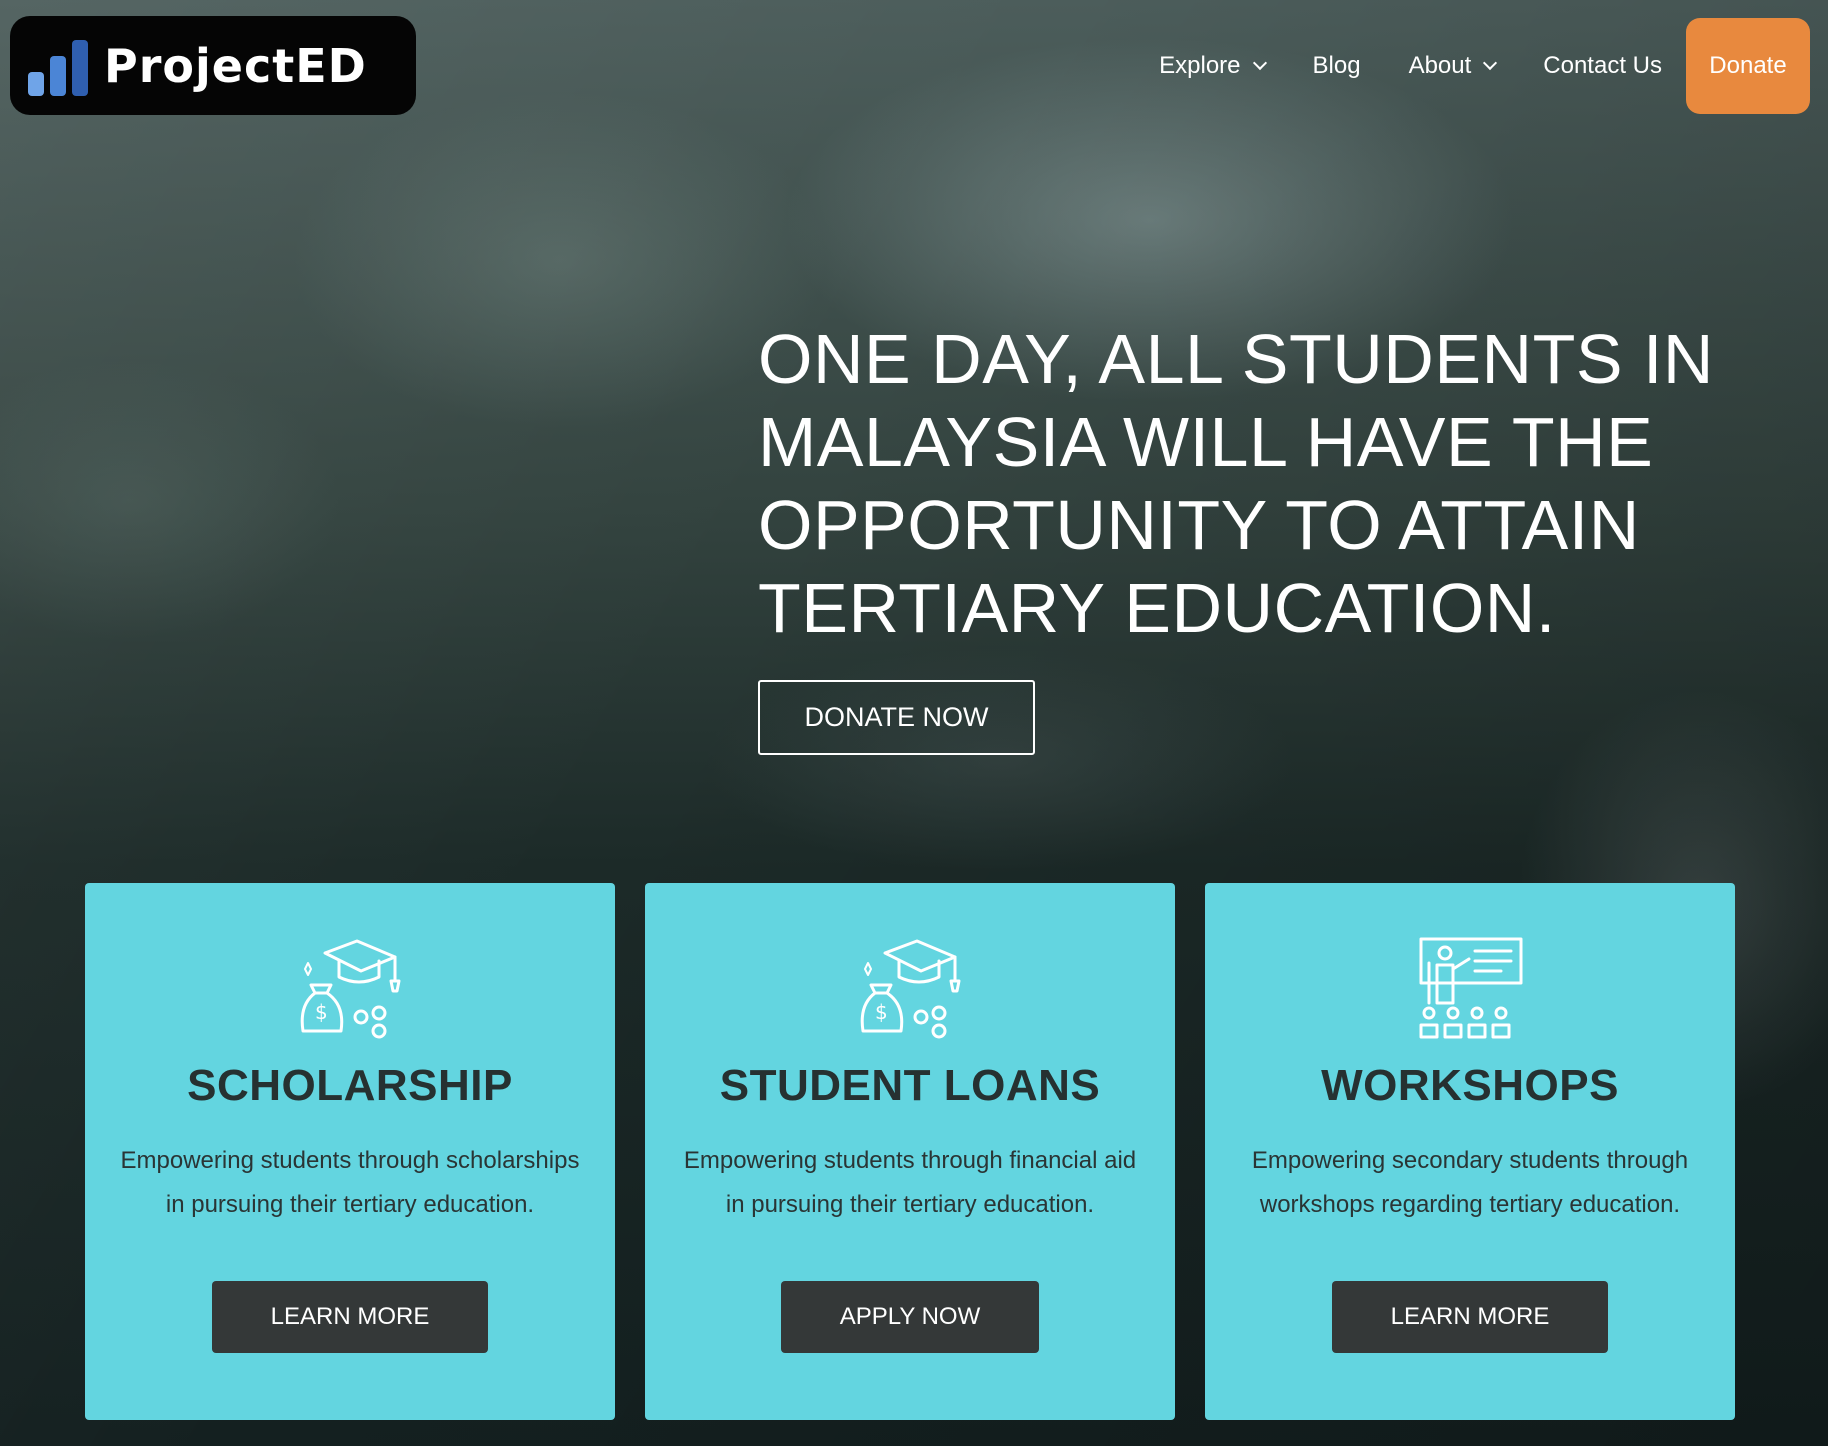 Image resolution: width=1828 pixels, height=1446 pixels. I want to click on donate-button: Donate, so click(1748, 66).